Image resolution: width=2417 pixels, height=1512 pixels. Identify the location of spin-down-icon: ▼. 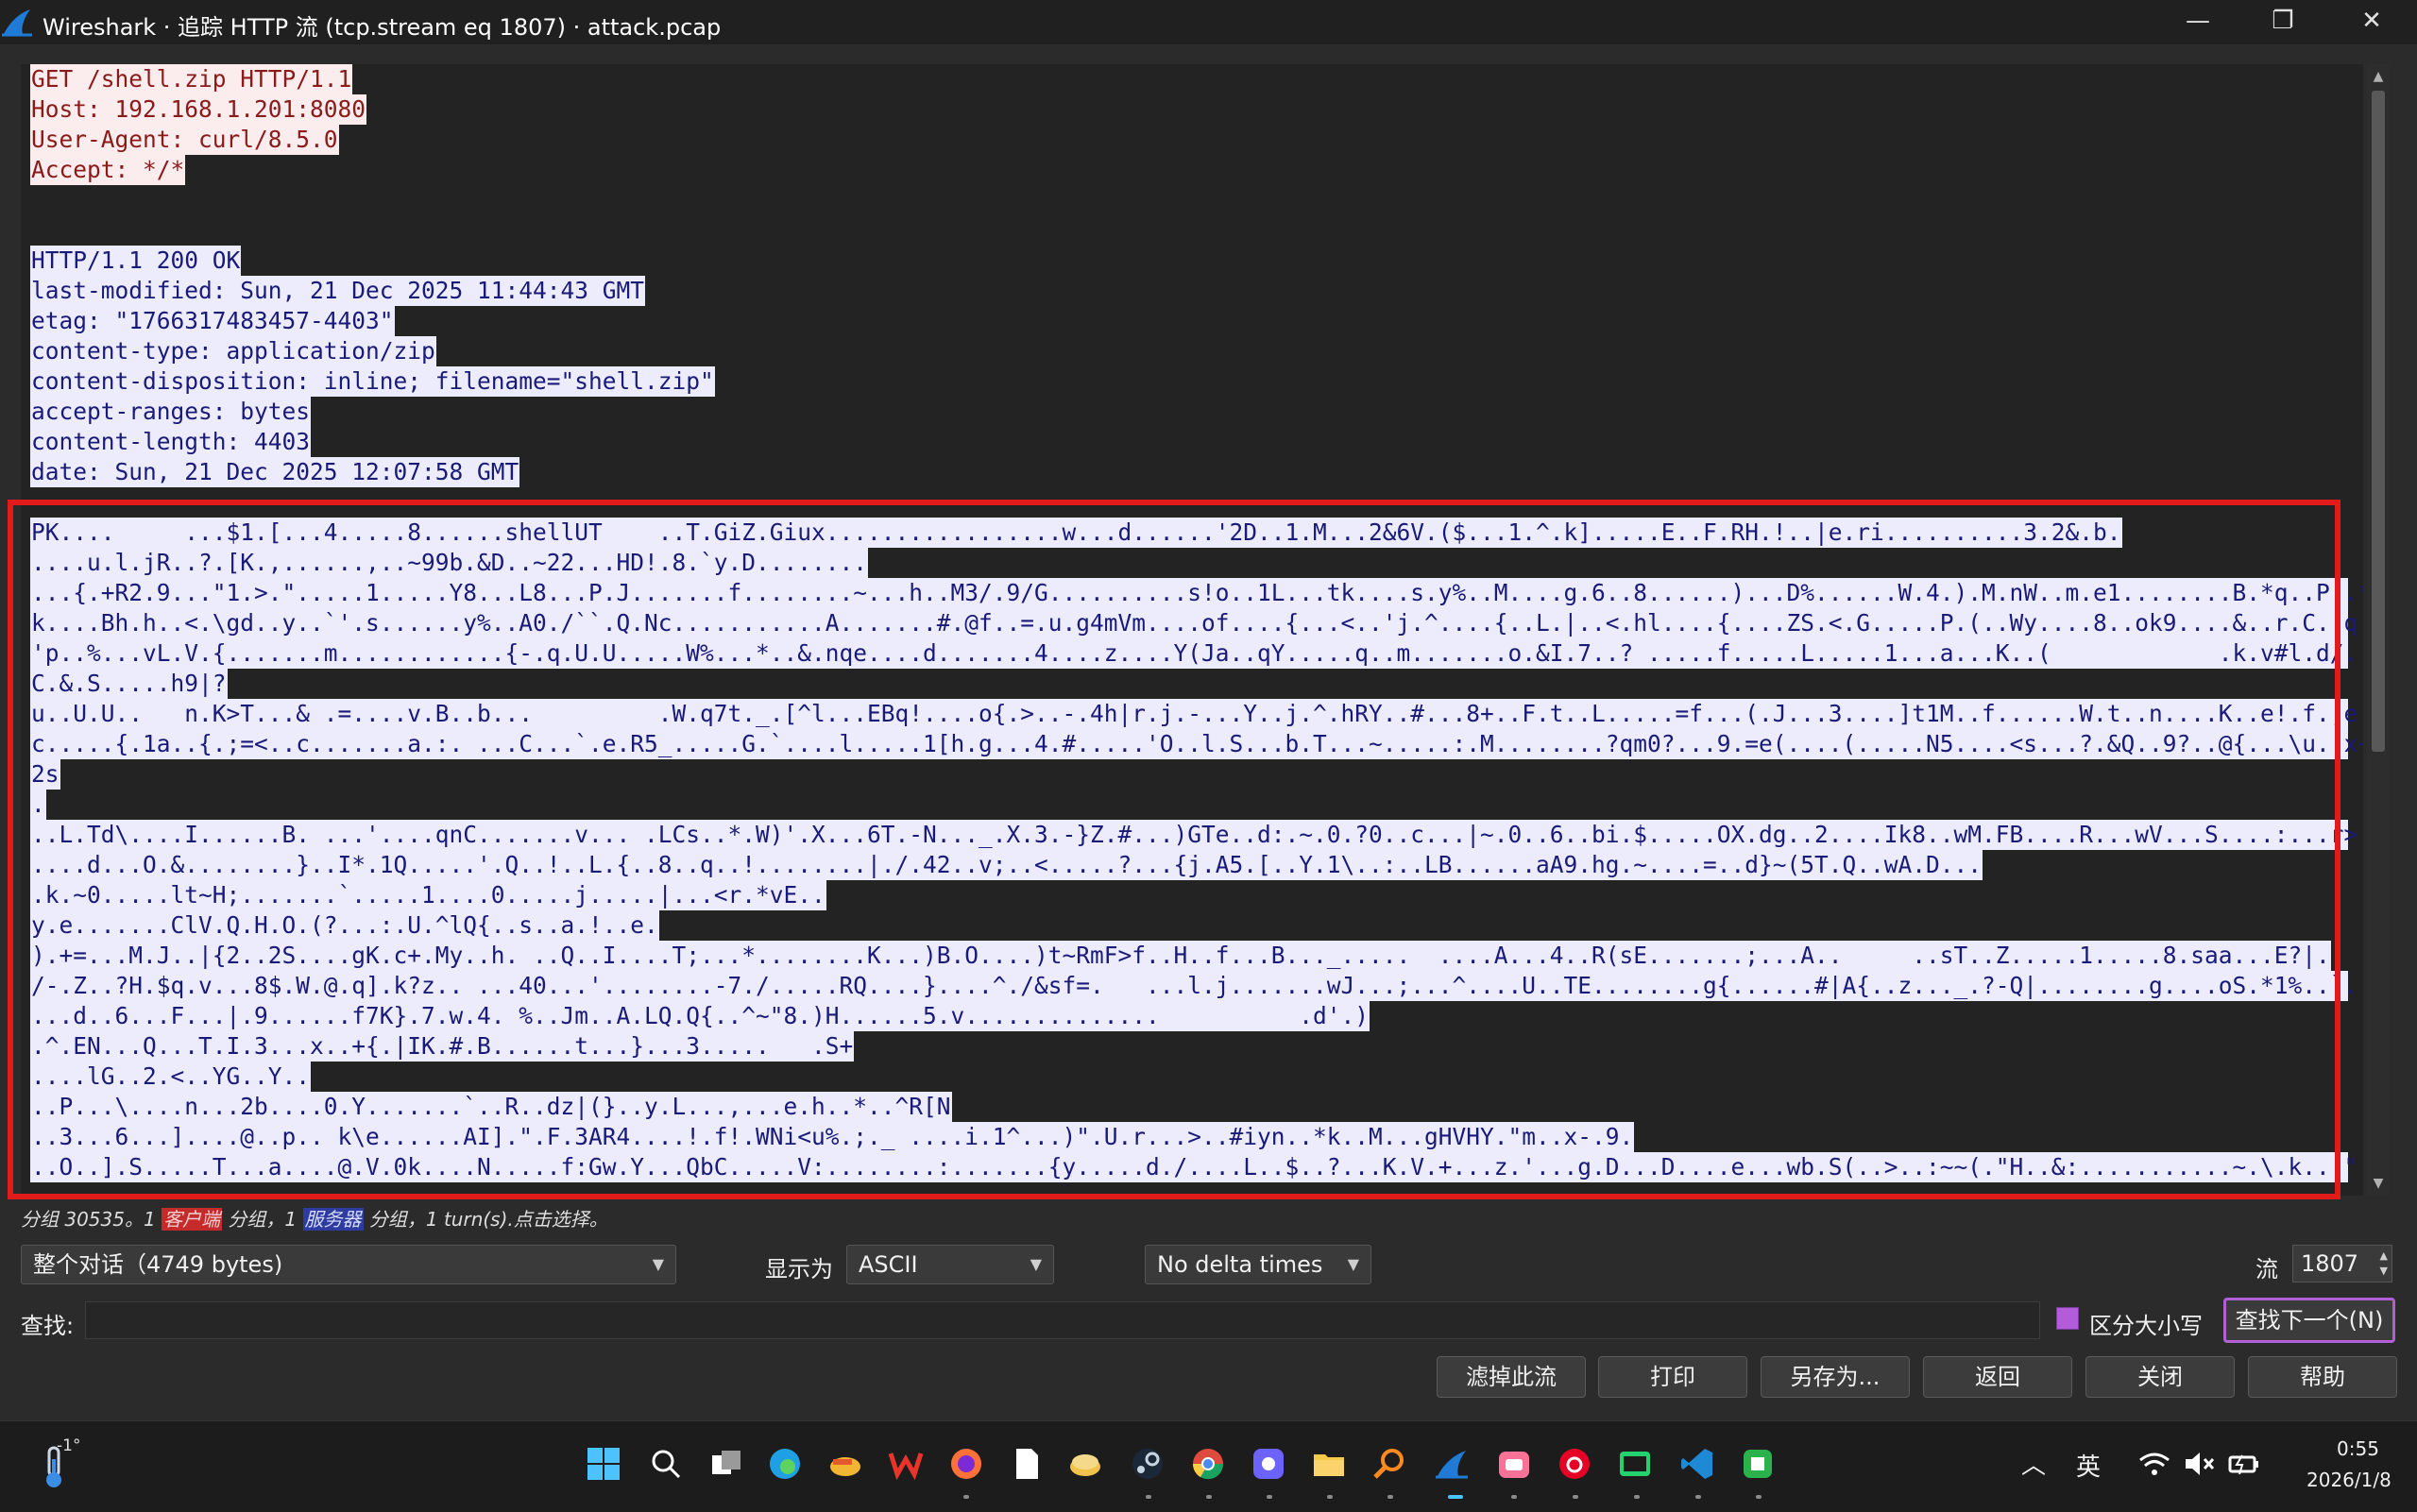
(2384, 1271).